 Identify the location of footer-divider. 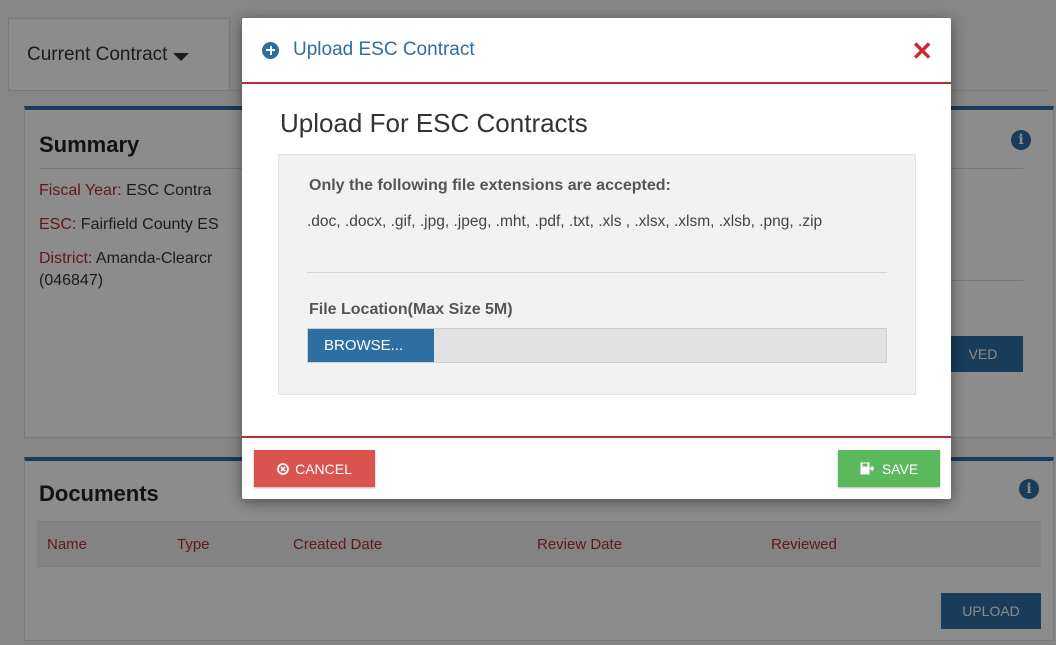
(596, 437).